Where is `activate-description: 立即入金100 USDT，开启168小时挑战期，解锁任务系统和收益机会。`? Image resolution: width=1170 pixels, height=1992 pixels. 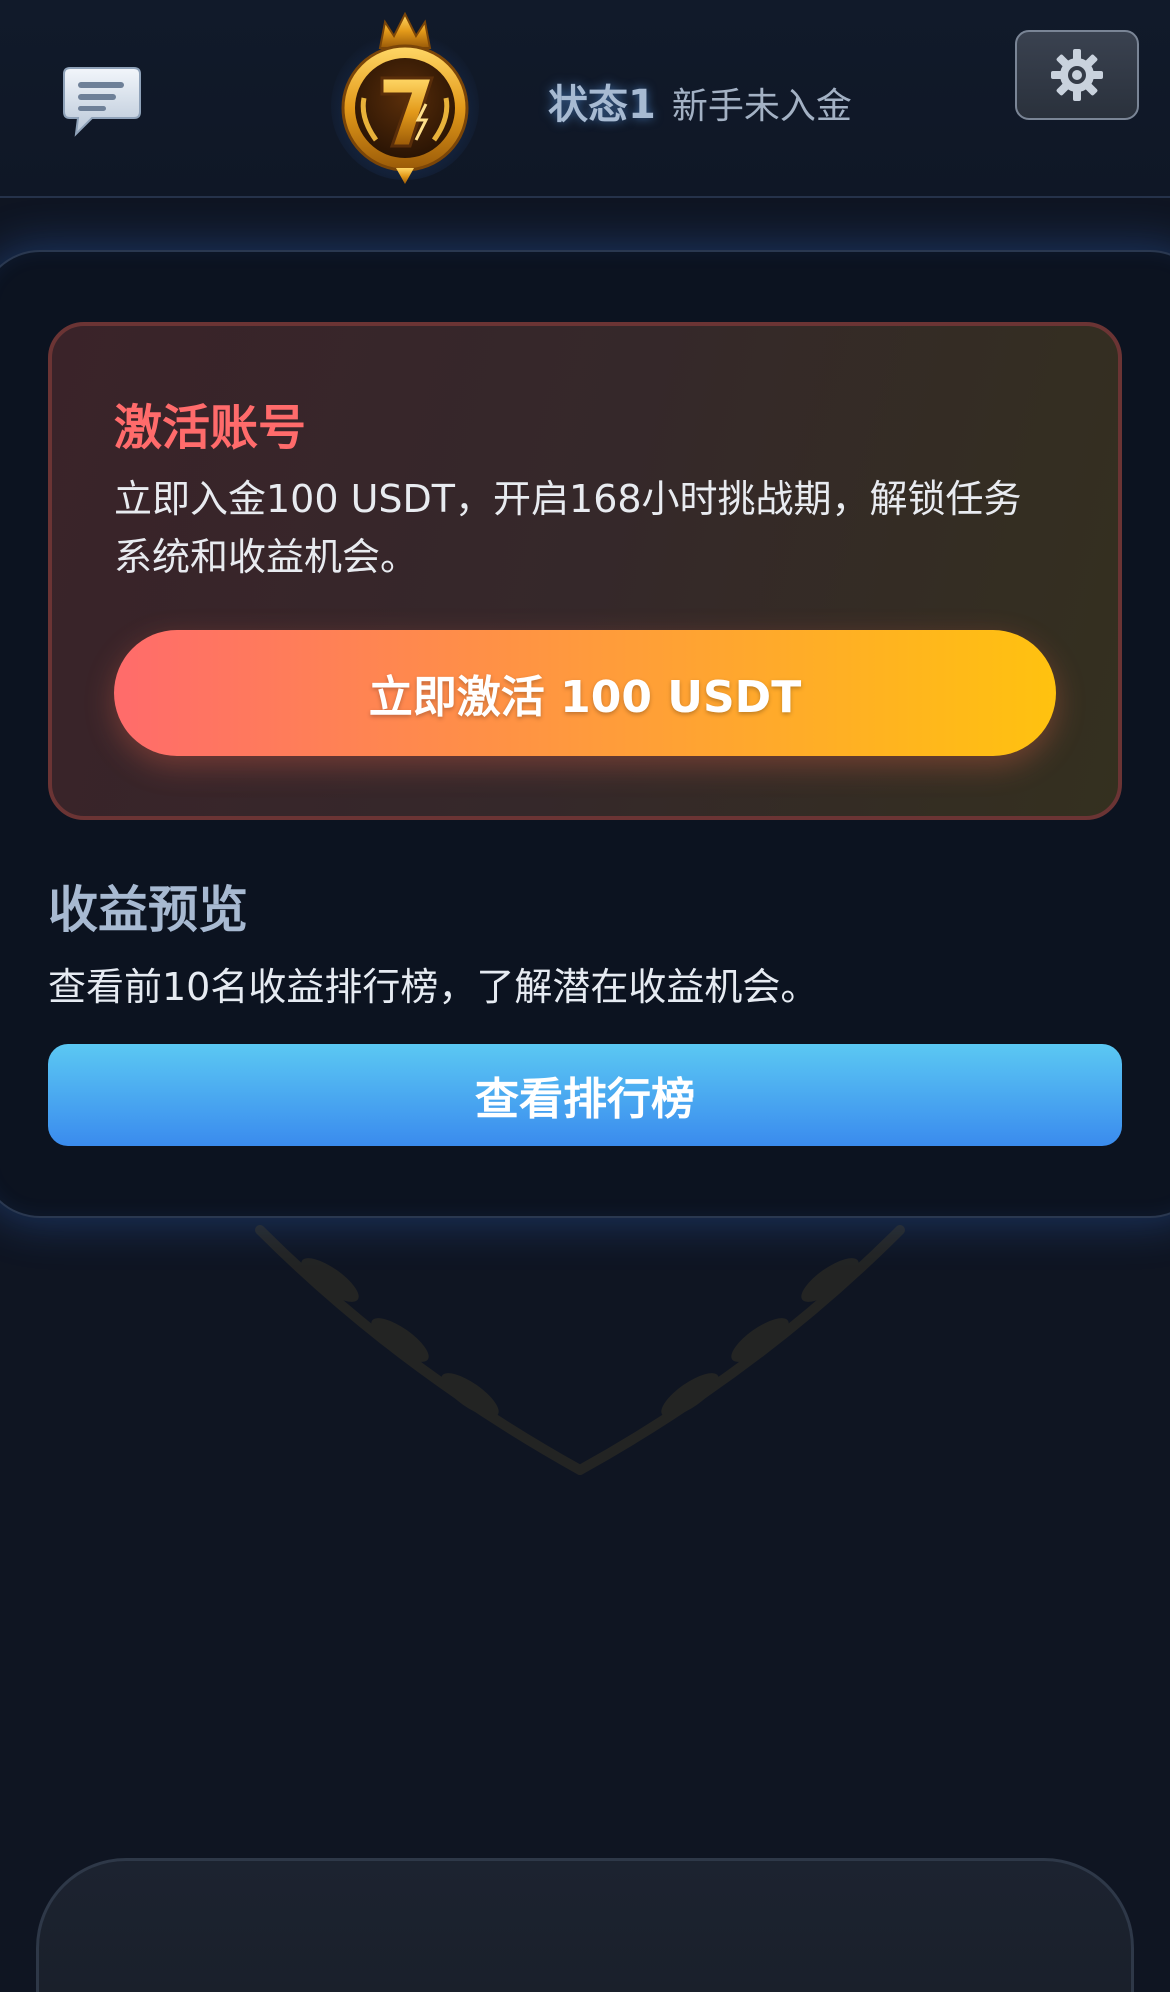 activate-description: 立即入金100 USDT，开启168小时挑战期，解锁任务系统和收益机会。 is located at coordinates (568, 528).